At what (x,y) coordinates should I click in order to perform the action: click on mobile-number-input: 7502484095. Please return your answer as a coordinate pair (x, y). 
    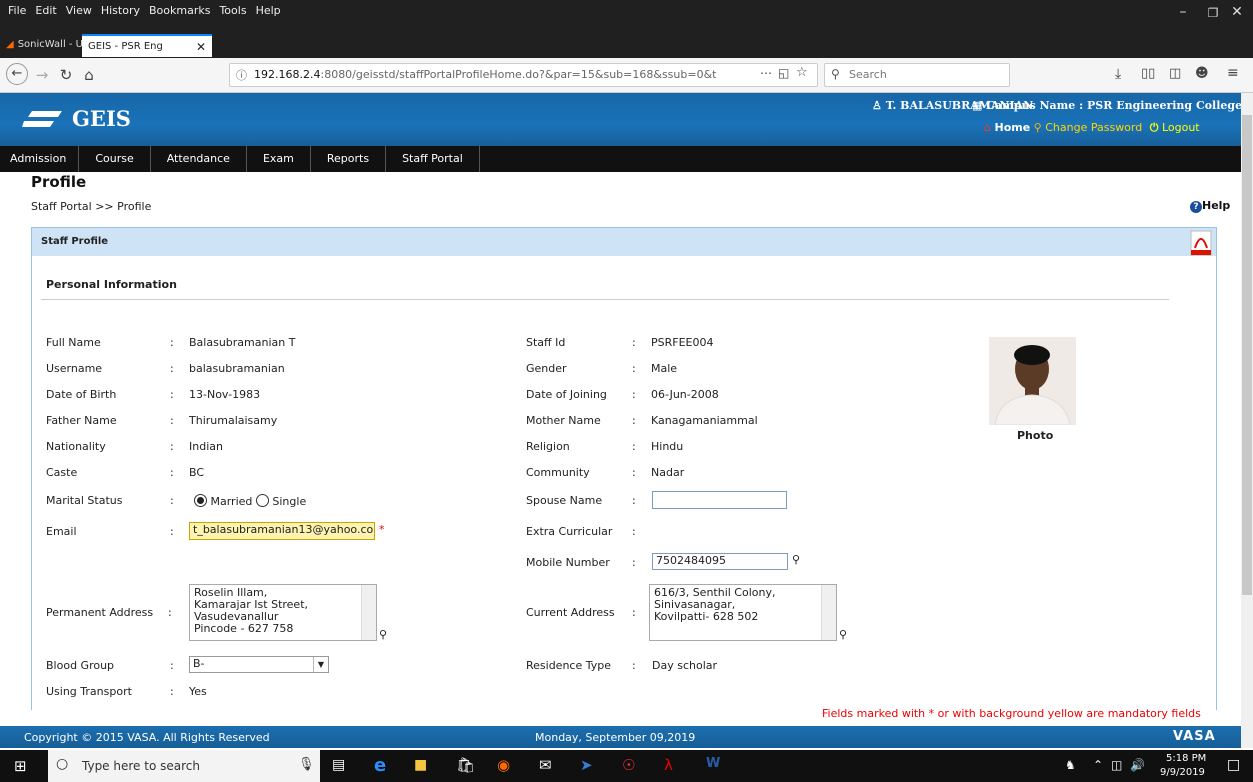
    Looking at the image, I should click on (720, 561).